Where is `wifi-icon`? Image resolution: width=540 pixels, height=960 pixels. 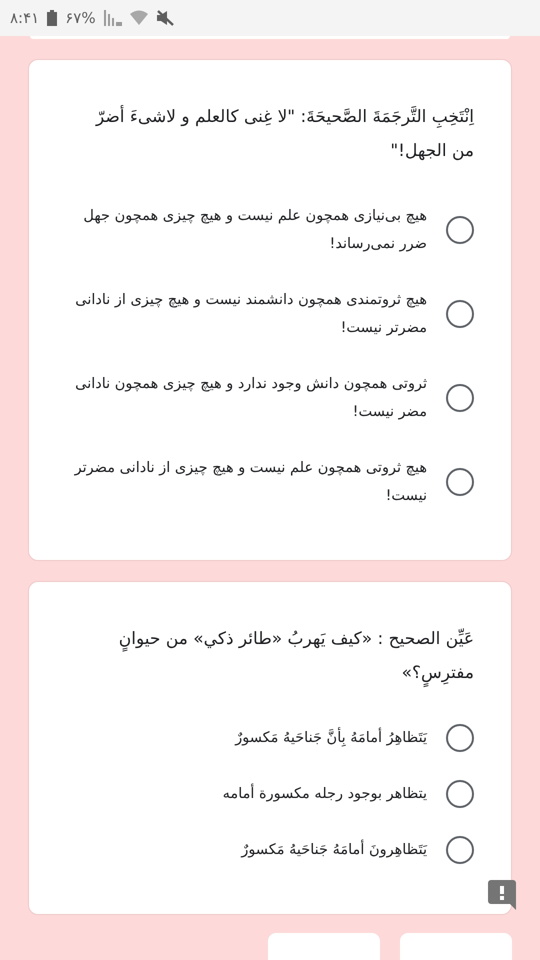 wifi-icon is located at coordinates (139, 18).